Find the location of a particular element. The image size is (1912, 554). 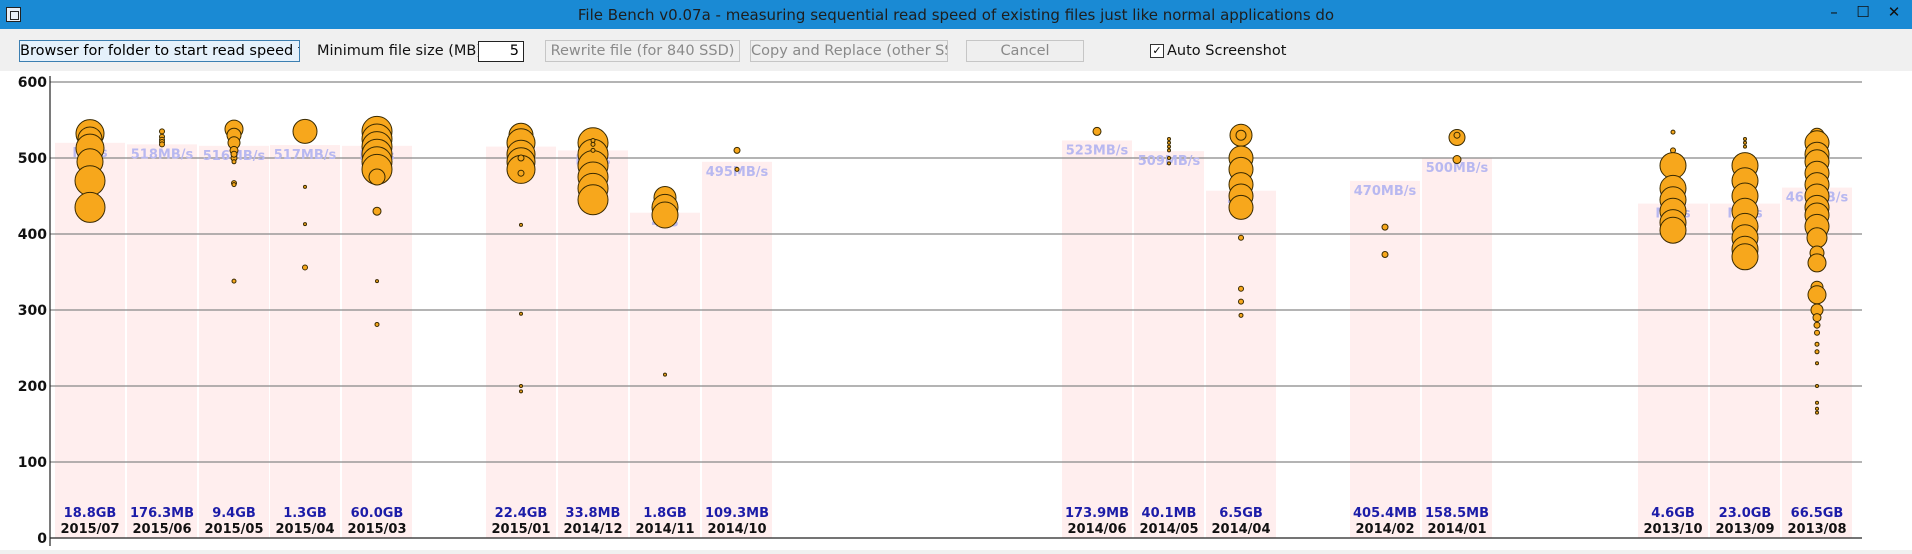

group-size-label: 6.5GB is located at coordinates (1241, 513).